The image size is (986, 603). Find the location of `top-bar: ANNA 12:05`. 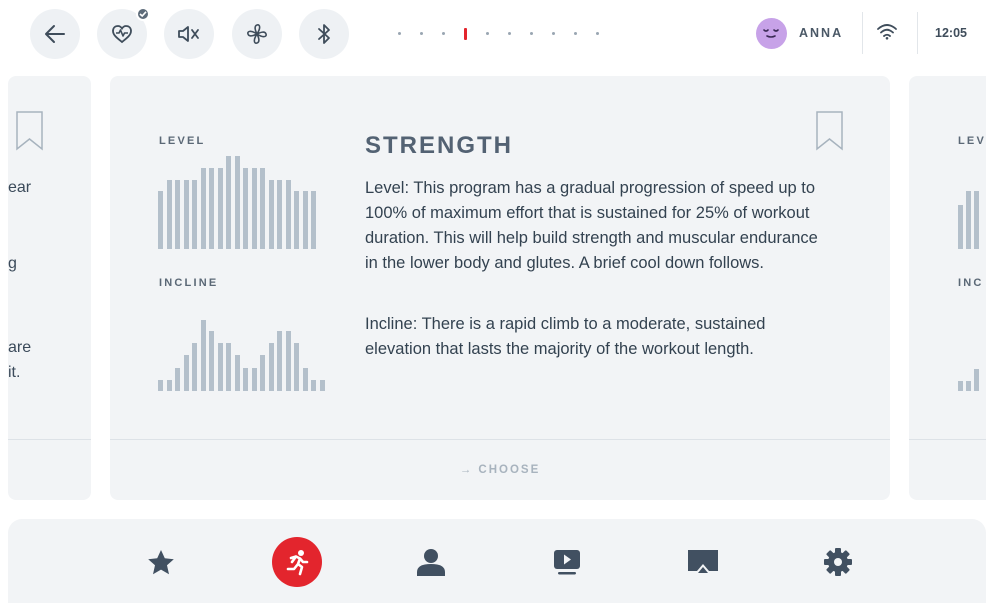

top-bar: ANNA 12:05 is located at coordinates (493, 33).